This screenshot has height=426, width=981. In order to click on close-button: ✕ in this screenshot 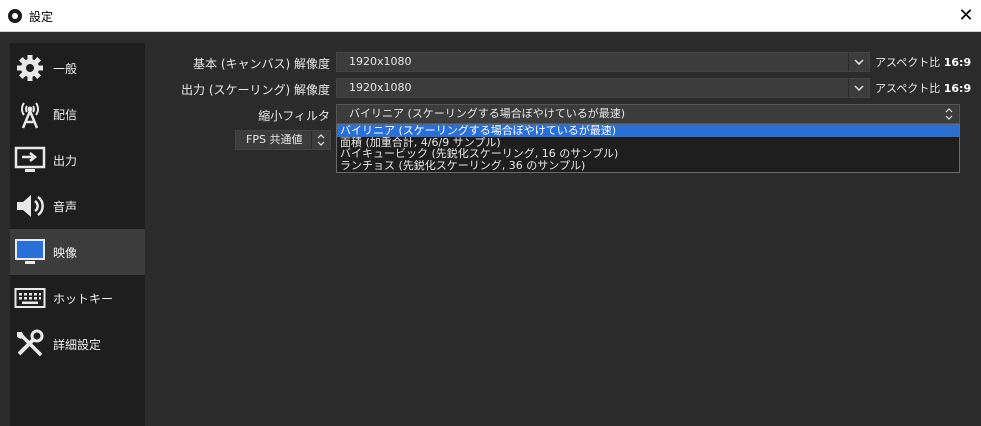, I will do `click(966, 16)`.